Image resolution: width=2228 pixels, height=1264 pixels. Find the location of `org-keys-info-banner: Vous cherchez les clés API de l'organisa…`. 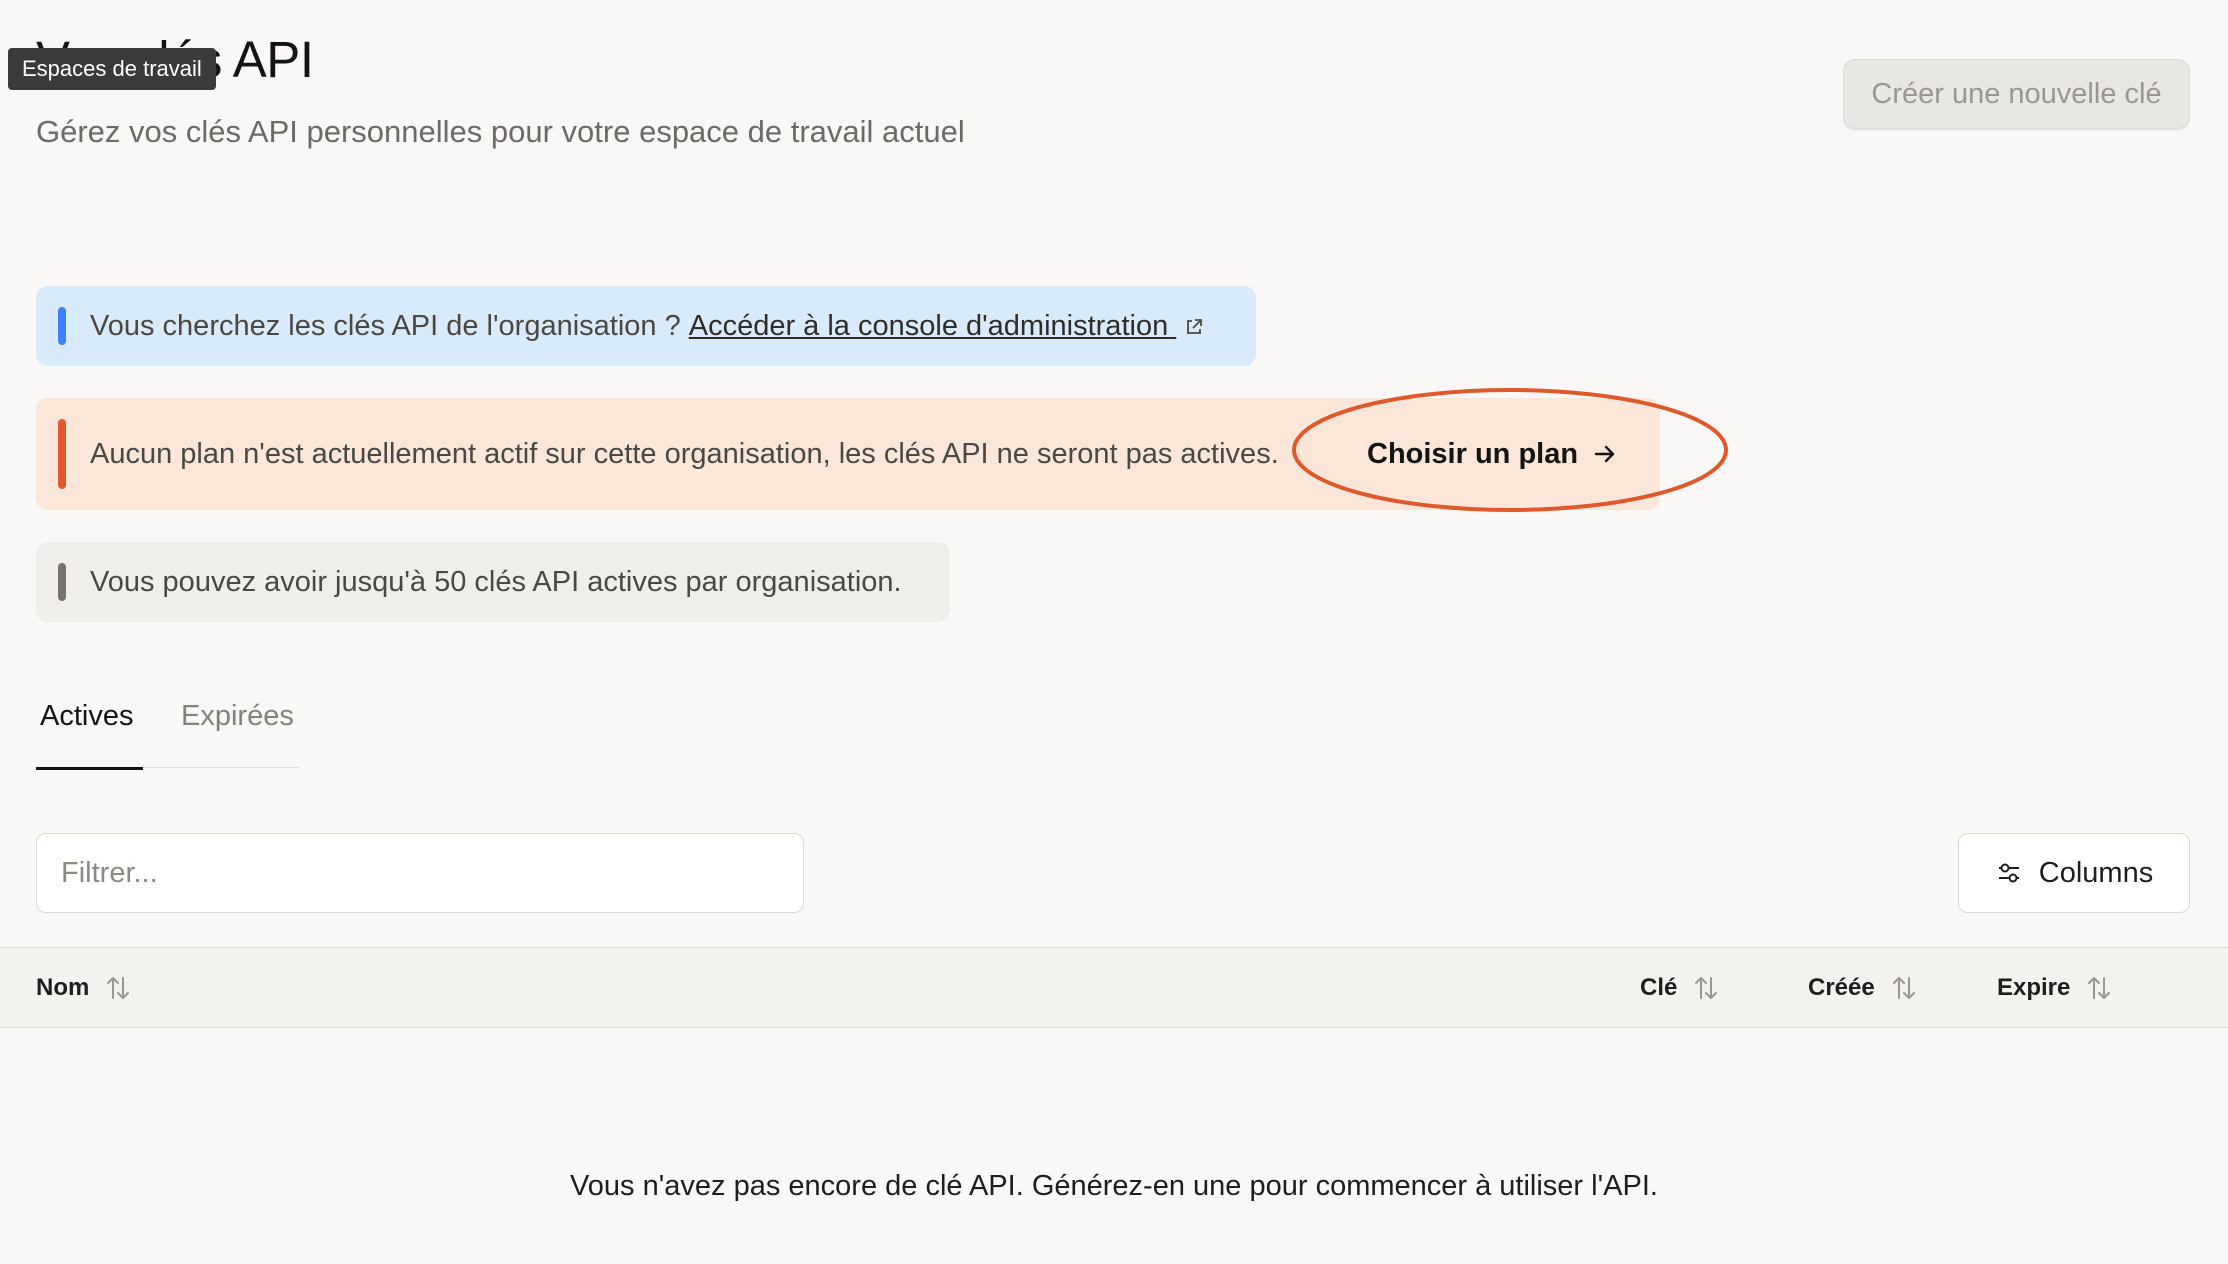

org-keys-info-banner: Vous cherchez les clés API de l'organisa… is located at coordinates (646, 326).